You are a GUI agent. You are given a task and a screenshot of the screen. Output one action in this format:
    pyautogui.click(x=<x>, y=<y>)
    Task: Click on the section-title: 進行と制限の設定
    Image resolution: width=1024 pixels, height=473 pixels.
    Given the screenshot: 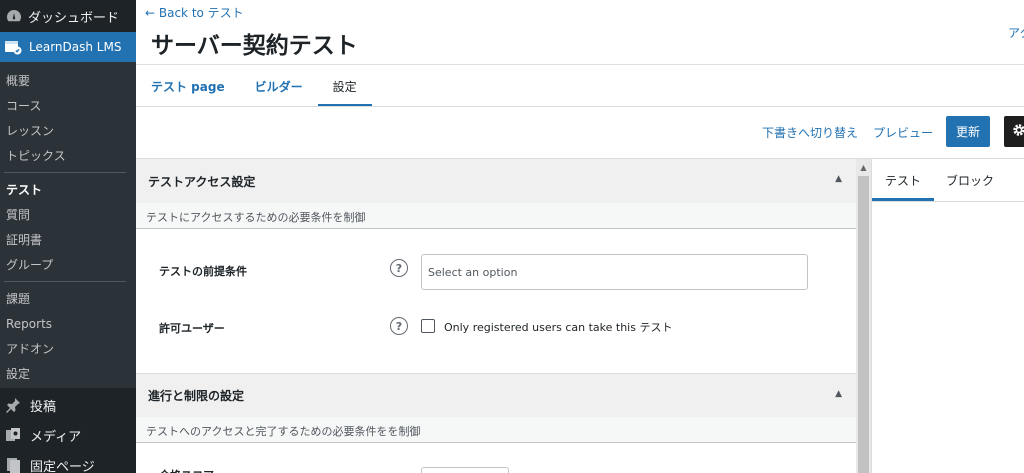 What is the action you would take?
    pyautogui.click(x=196, y=396)
    